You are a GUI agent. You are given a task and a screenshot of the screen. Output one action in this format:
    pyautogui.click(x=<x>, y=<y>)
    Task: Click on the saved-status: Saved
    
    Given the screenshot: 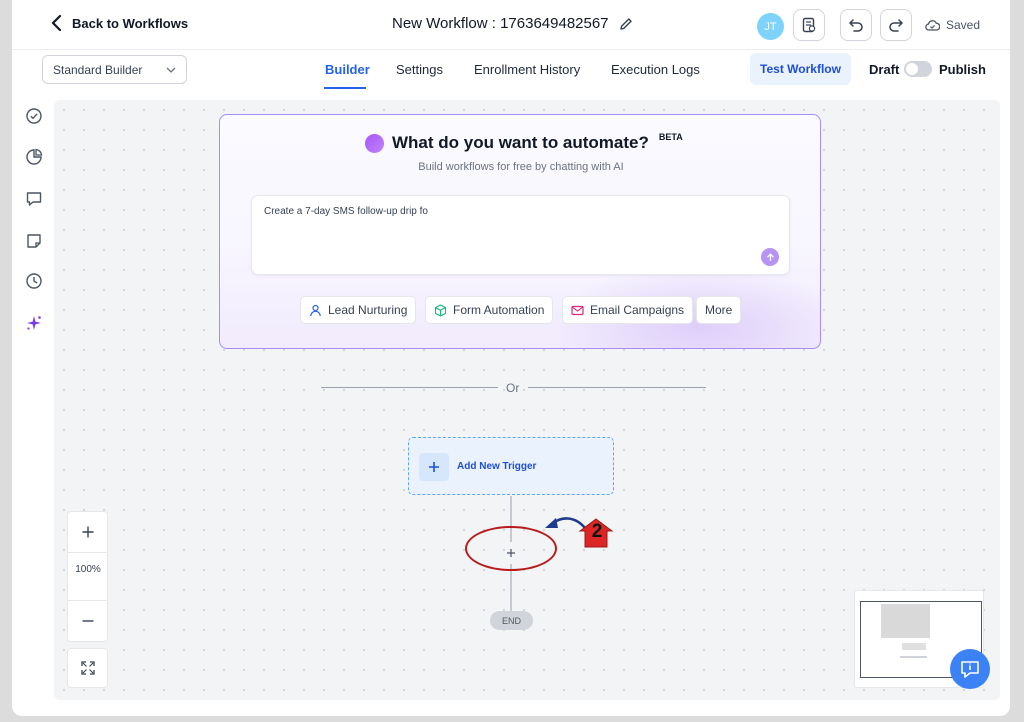 What is the action you would take?
    pyautogui.click(x=952, y=25)
    